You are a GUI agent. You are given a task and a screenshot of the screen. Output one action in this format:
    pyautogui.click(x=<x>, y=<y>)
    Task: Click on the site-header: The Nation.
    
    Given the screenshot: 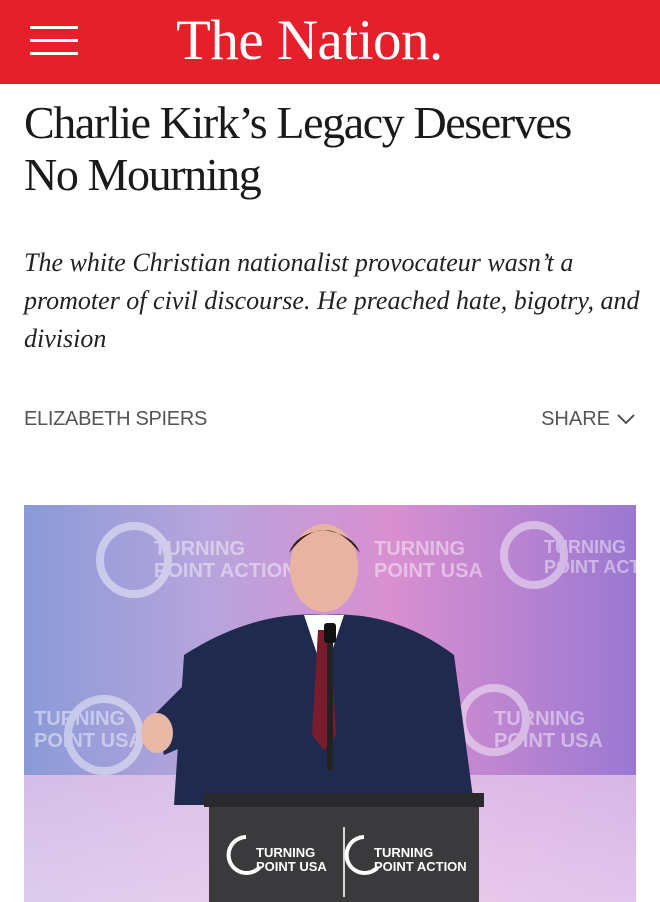 What is the action you would take?
    pyautogui.click(x=330, y=42)
    